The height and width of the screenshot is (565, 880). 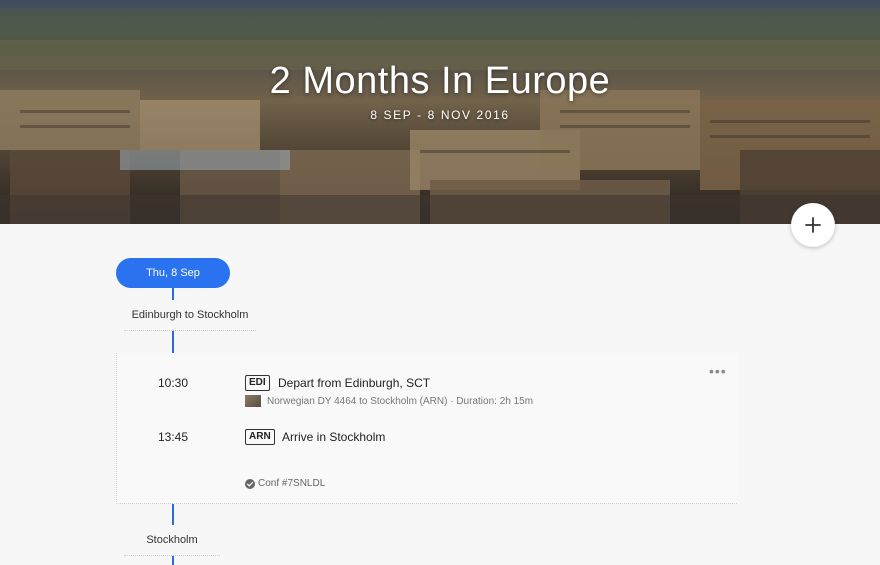 I want to click on arrive-title: Arrive in Stockholm, so click(x=333, y=437).